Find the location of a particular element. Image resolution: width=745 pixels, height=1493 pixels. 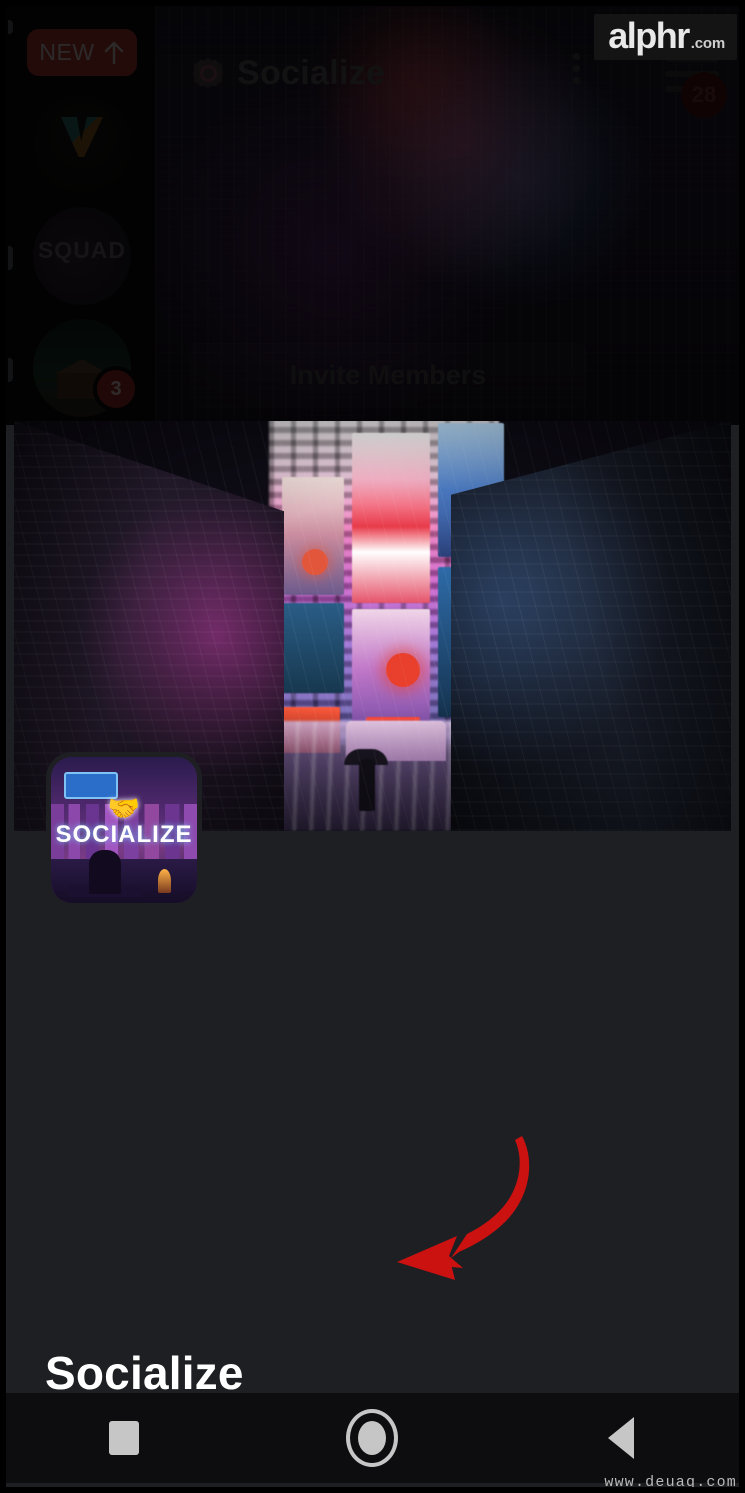

alphr-tld: .com is located at coordinates (707, 43).